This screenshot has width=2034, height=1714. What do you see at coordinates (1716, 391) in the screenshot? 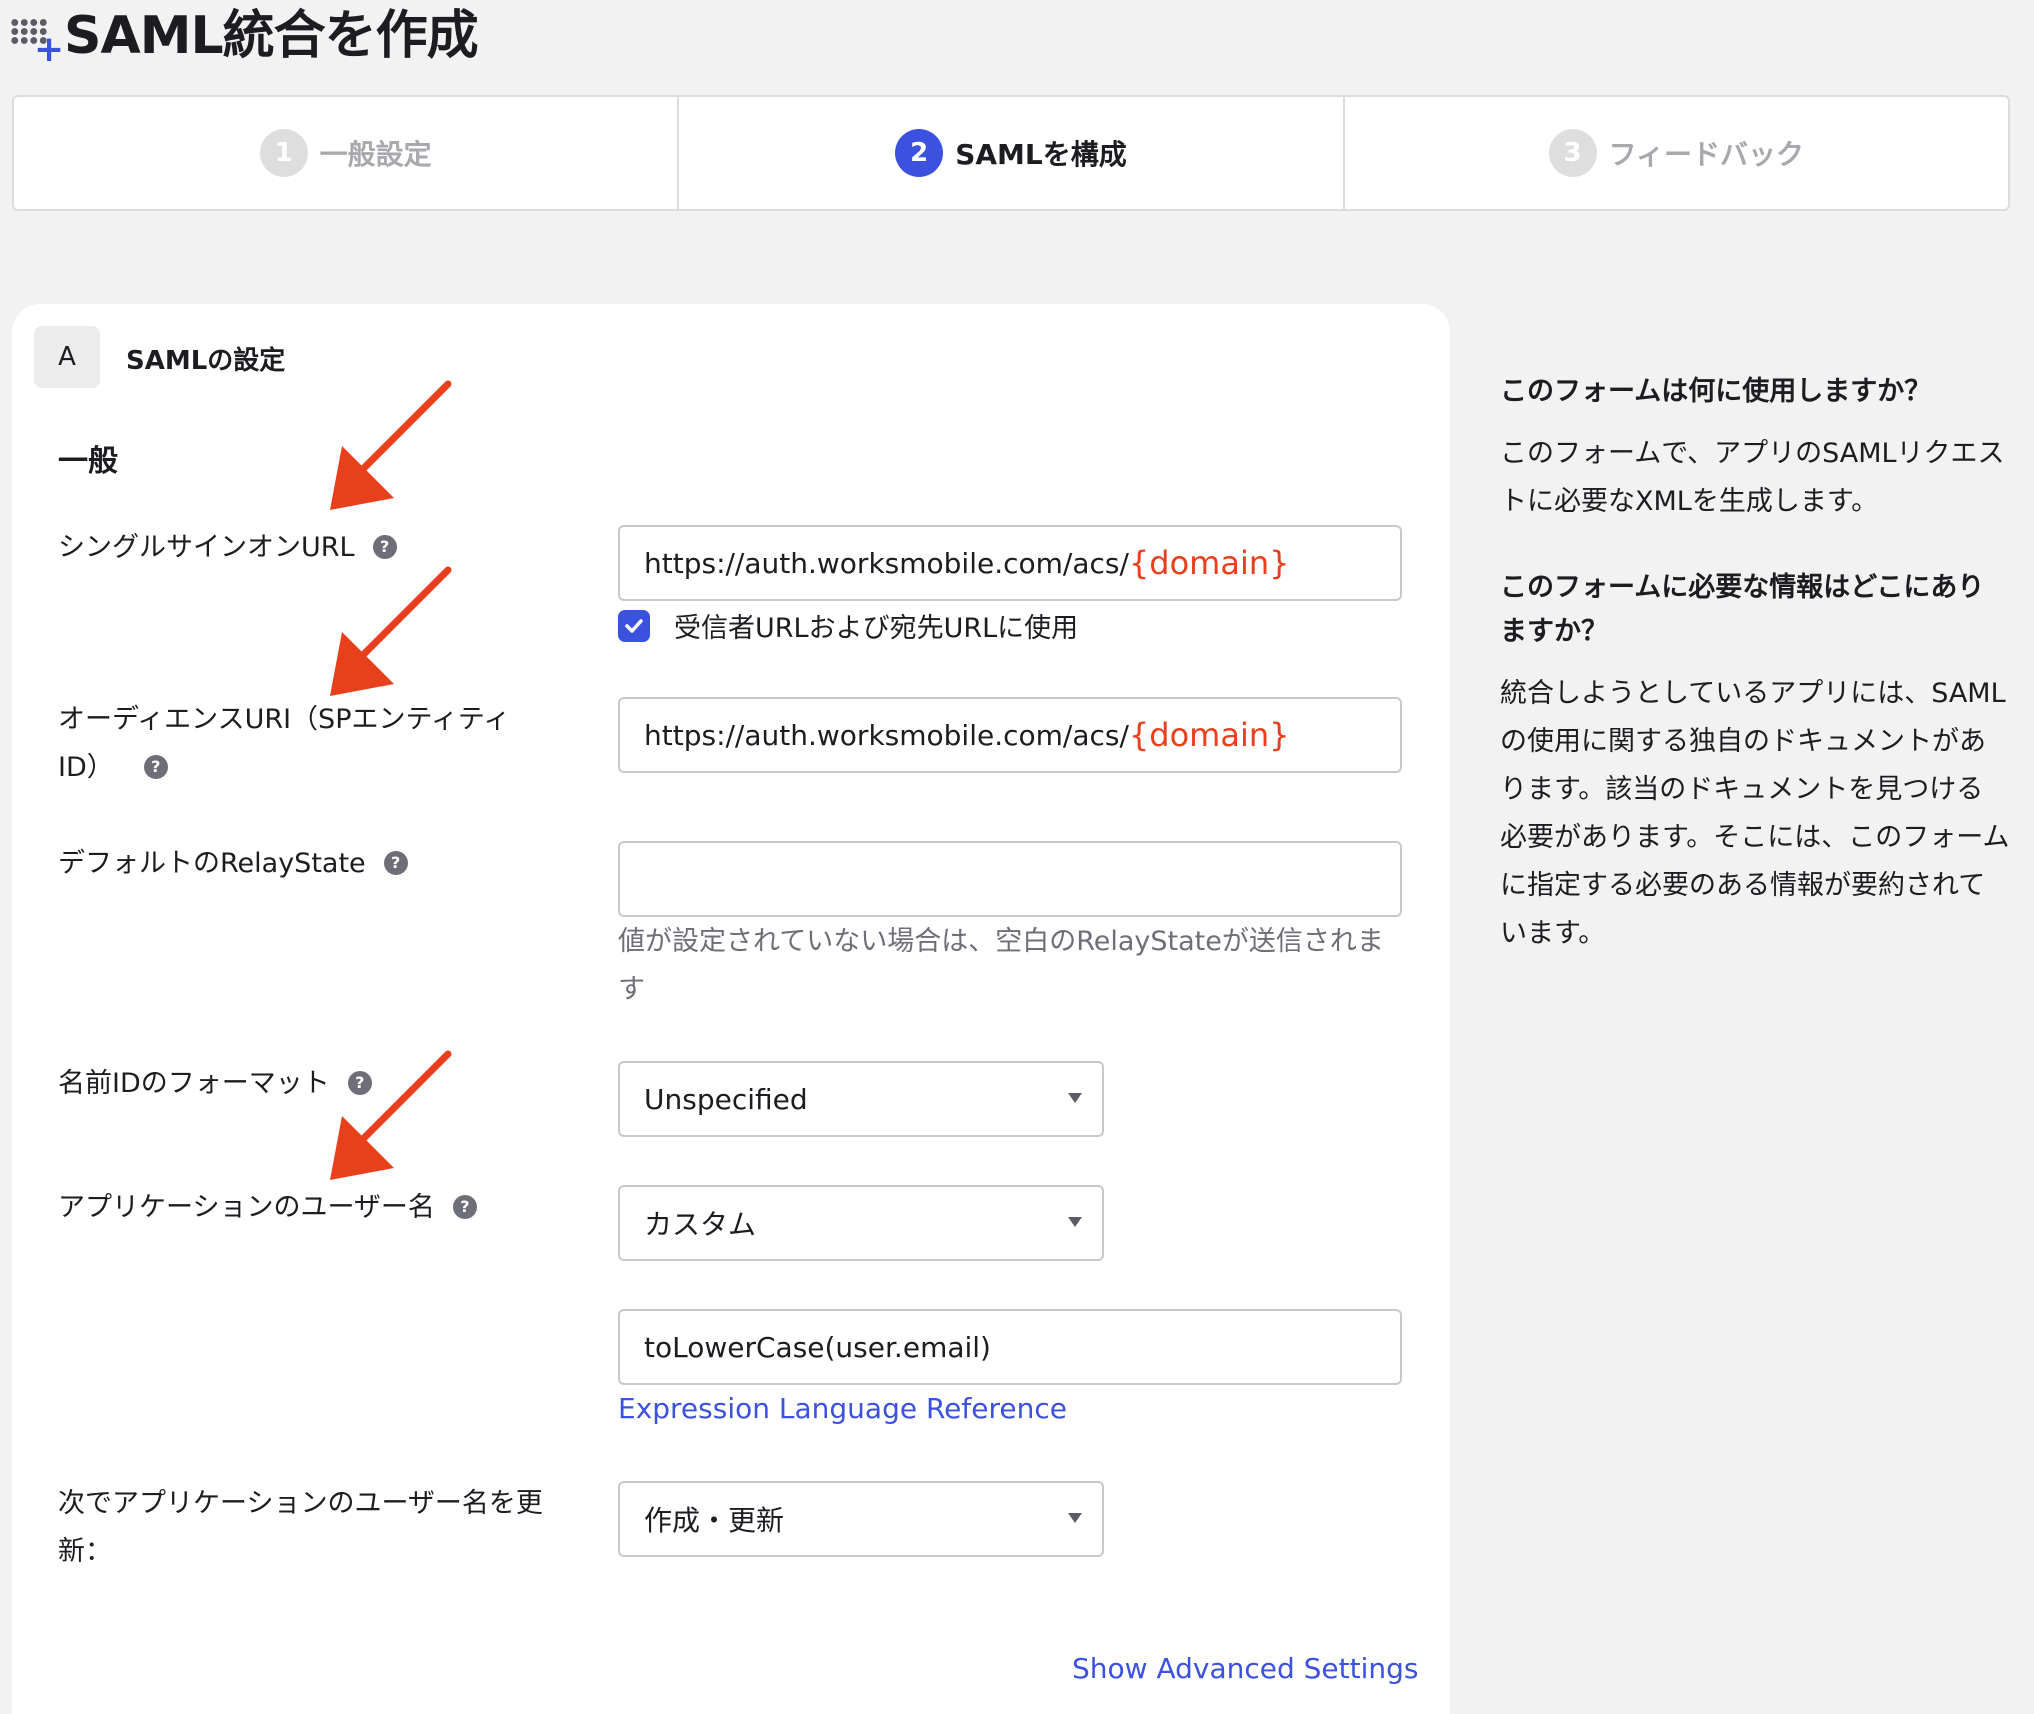
I see `help-question-1: このフォームは何に使用しますか？` at bounding box center [1716, 391].